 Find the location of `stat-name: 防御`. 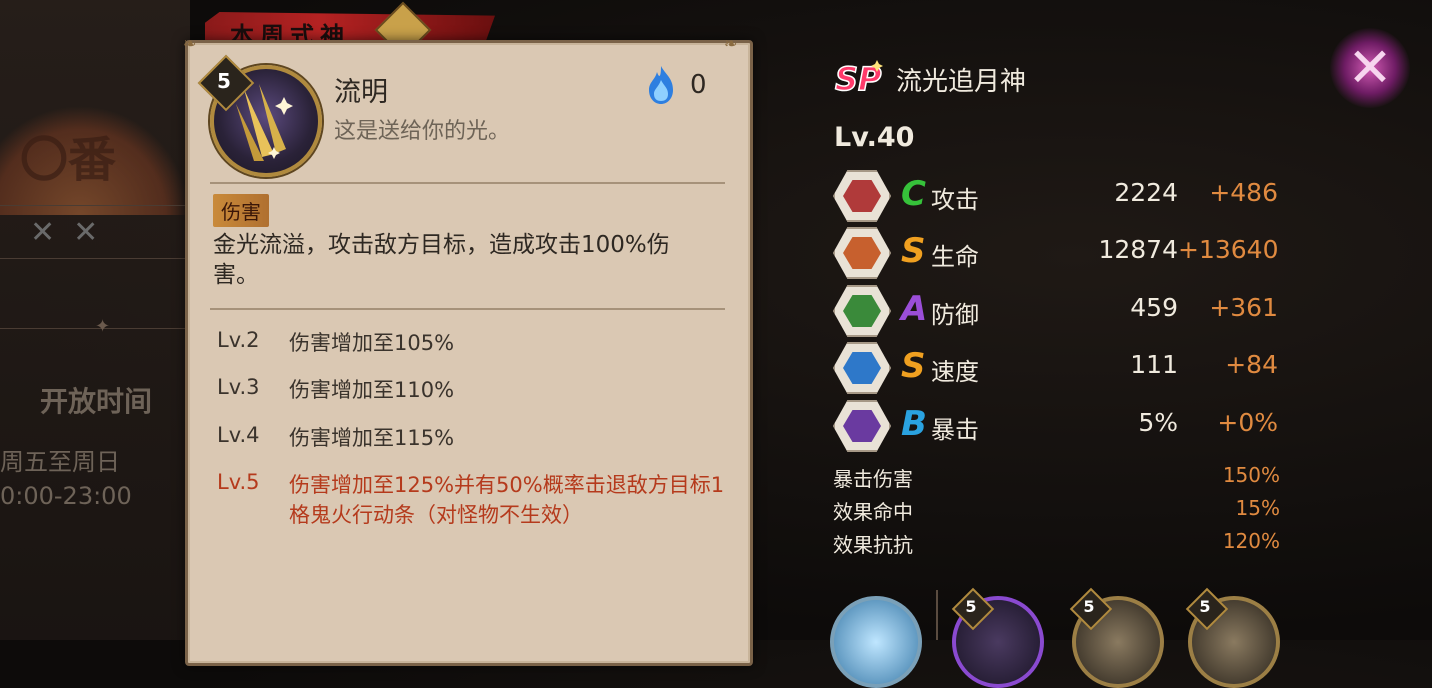

stat-name: 防御 is located at coordinates (955, 315).